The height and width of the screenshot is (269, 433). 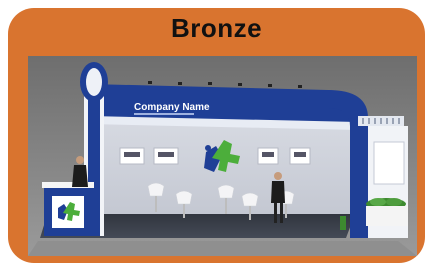 What do you see at coordinates (387, 212) in the screenshot?
I see `planter` at bounding box center [387, 212].